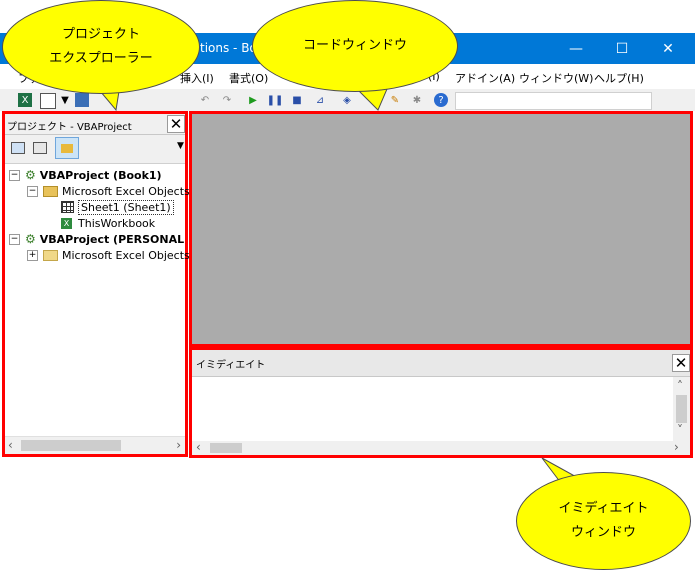 The height and width of the screenshot is (571, 695). Describe the element at coordinates (100, 34) in the screenshot. I see `callout-text: プロジェクト` at that location.